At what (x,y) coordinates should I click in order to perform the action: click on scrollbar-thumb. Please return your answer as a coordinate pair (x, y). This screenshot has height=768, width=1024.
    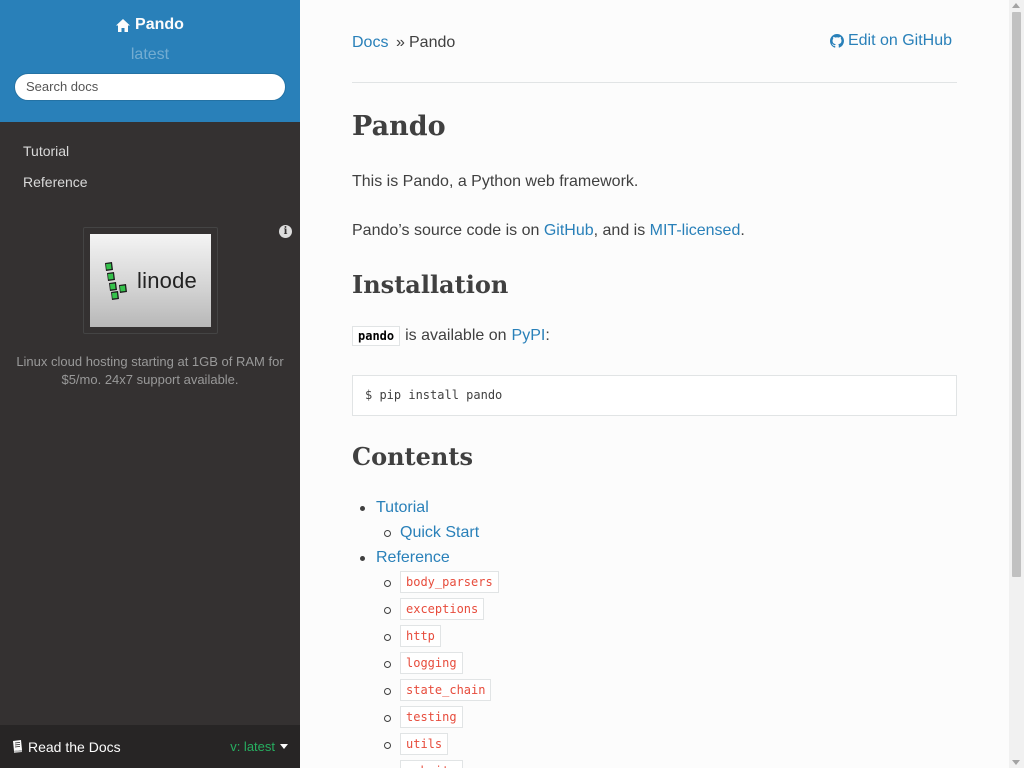
    Looking at the image, I should click on (1016, 294).